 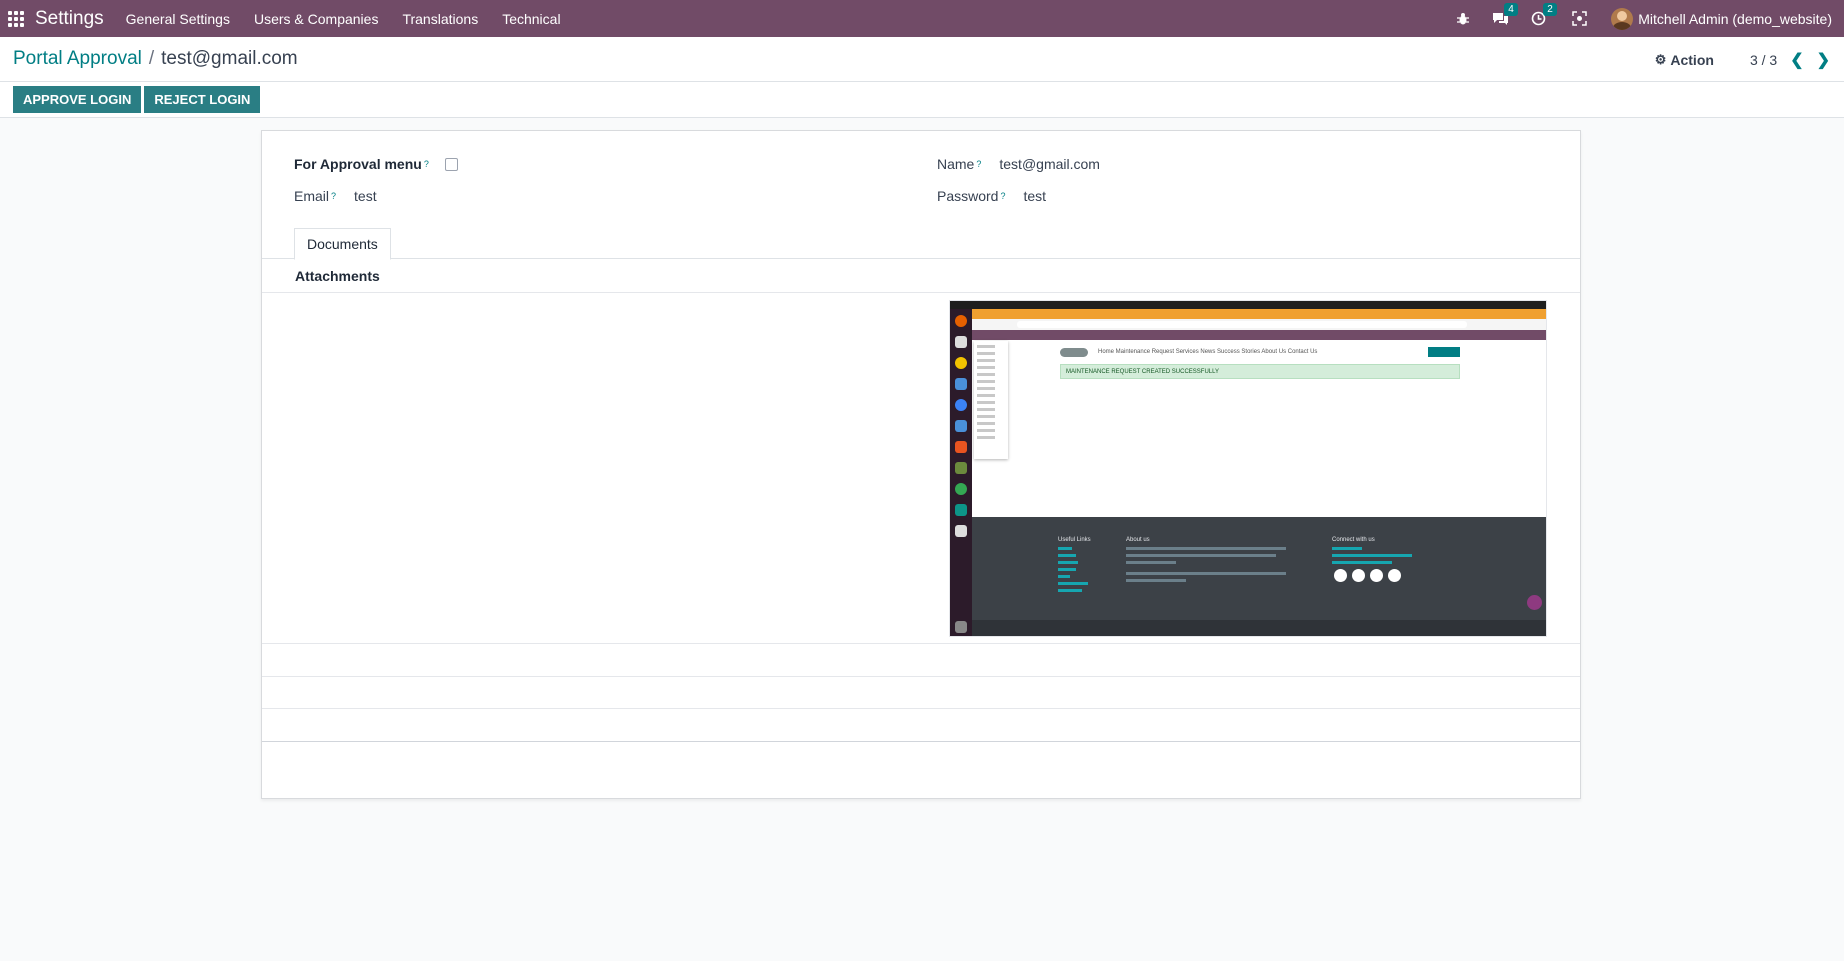 I want to click on action-label: Action, so click(x=1692, y=60).